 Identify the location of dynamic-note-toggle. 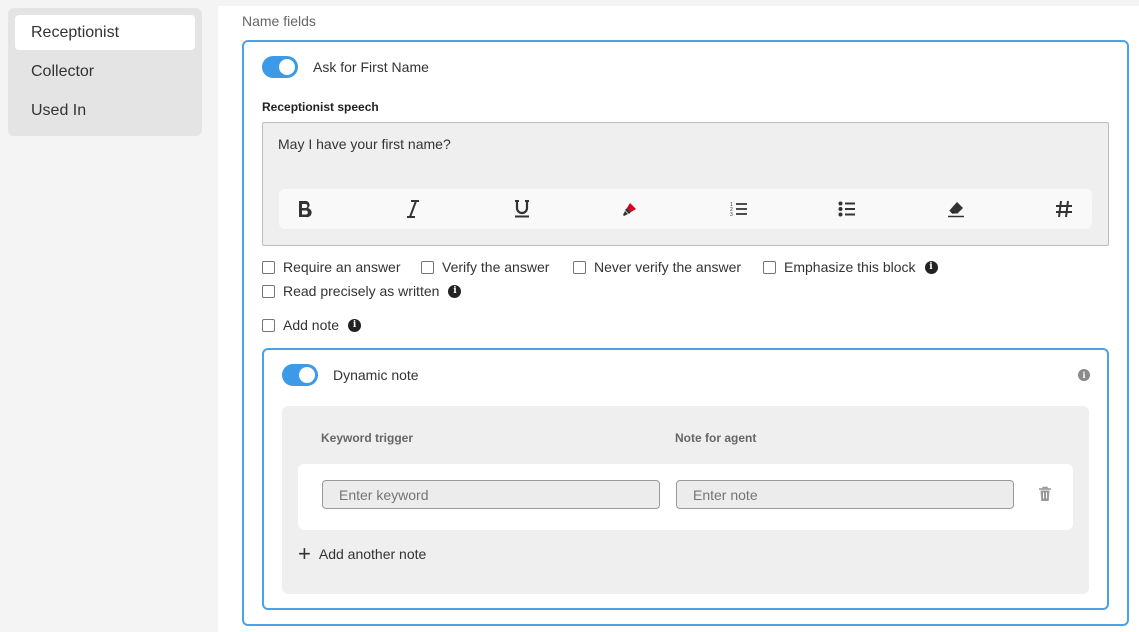
(300, 375).